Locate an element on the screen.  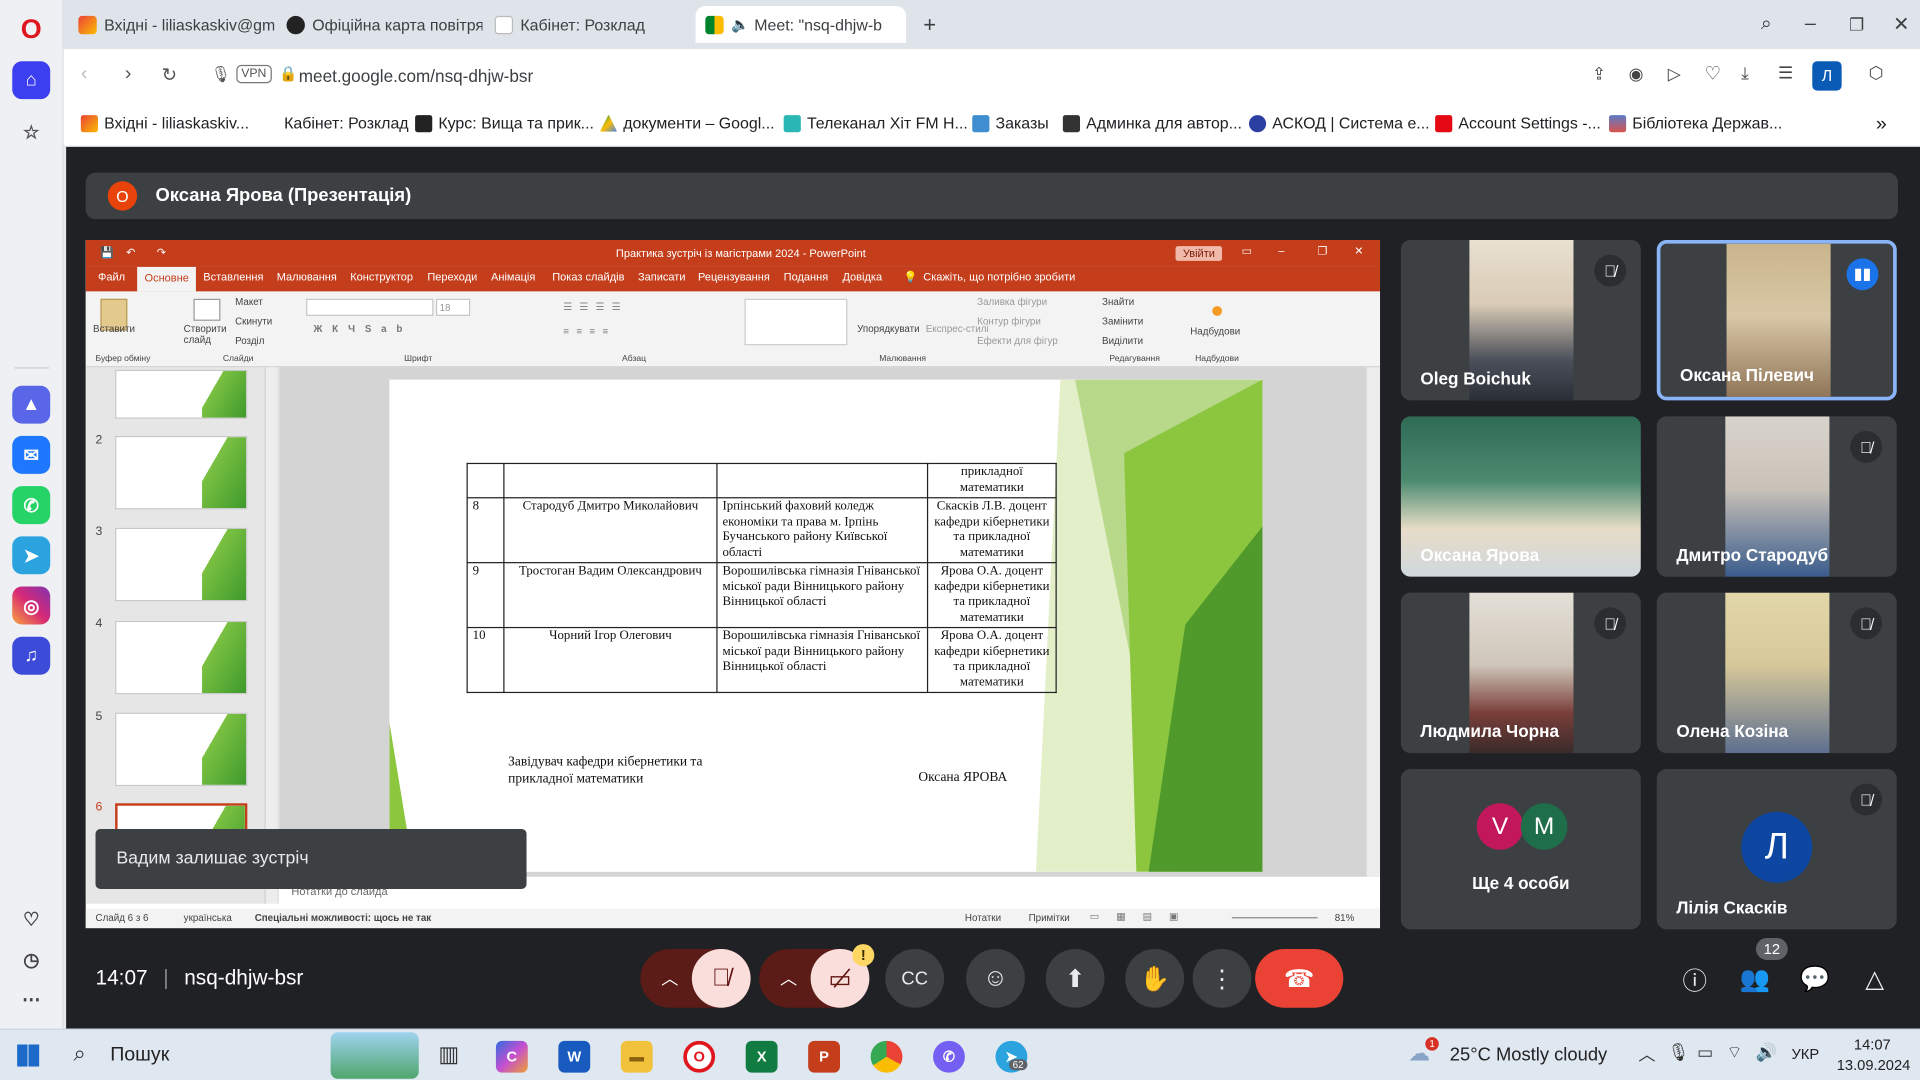
tab-schedule: Кабінет: Розклад is located at coordinates (589, 24).